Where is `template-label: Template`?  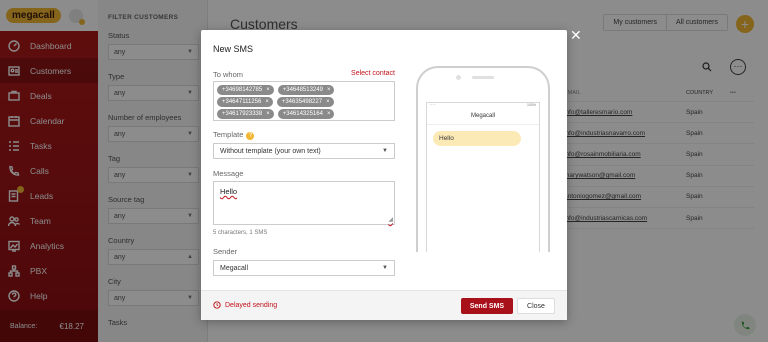 template-label: Template is located at coordinates (228, 134).